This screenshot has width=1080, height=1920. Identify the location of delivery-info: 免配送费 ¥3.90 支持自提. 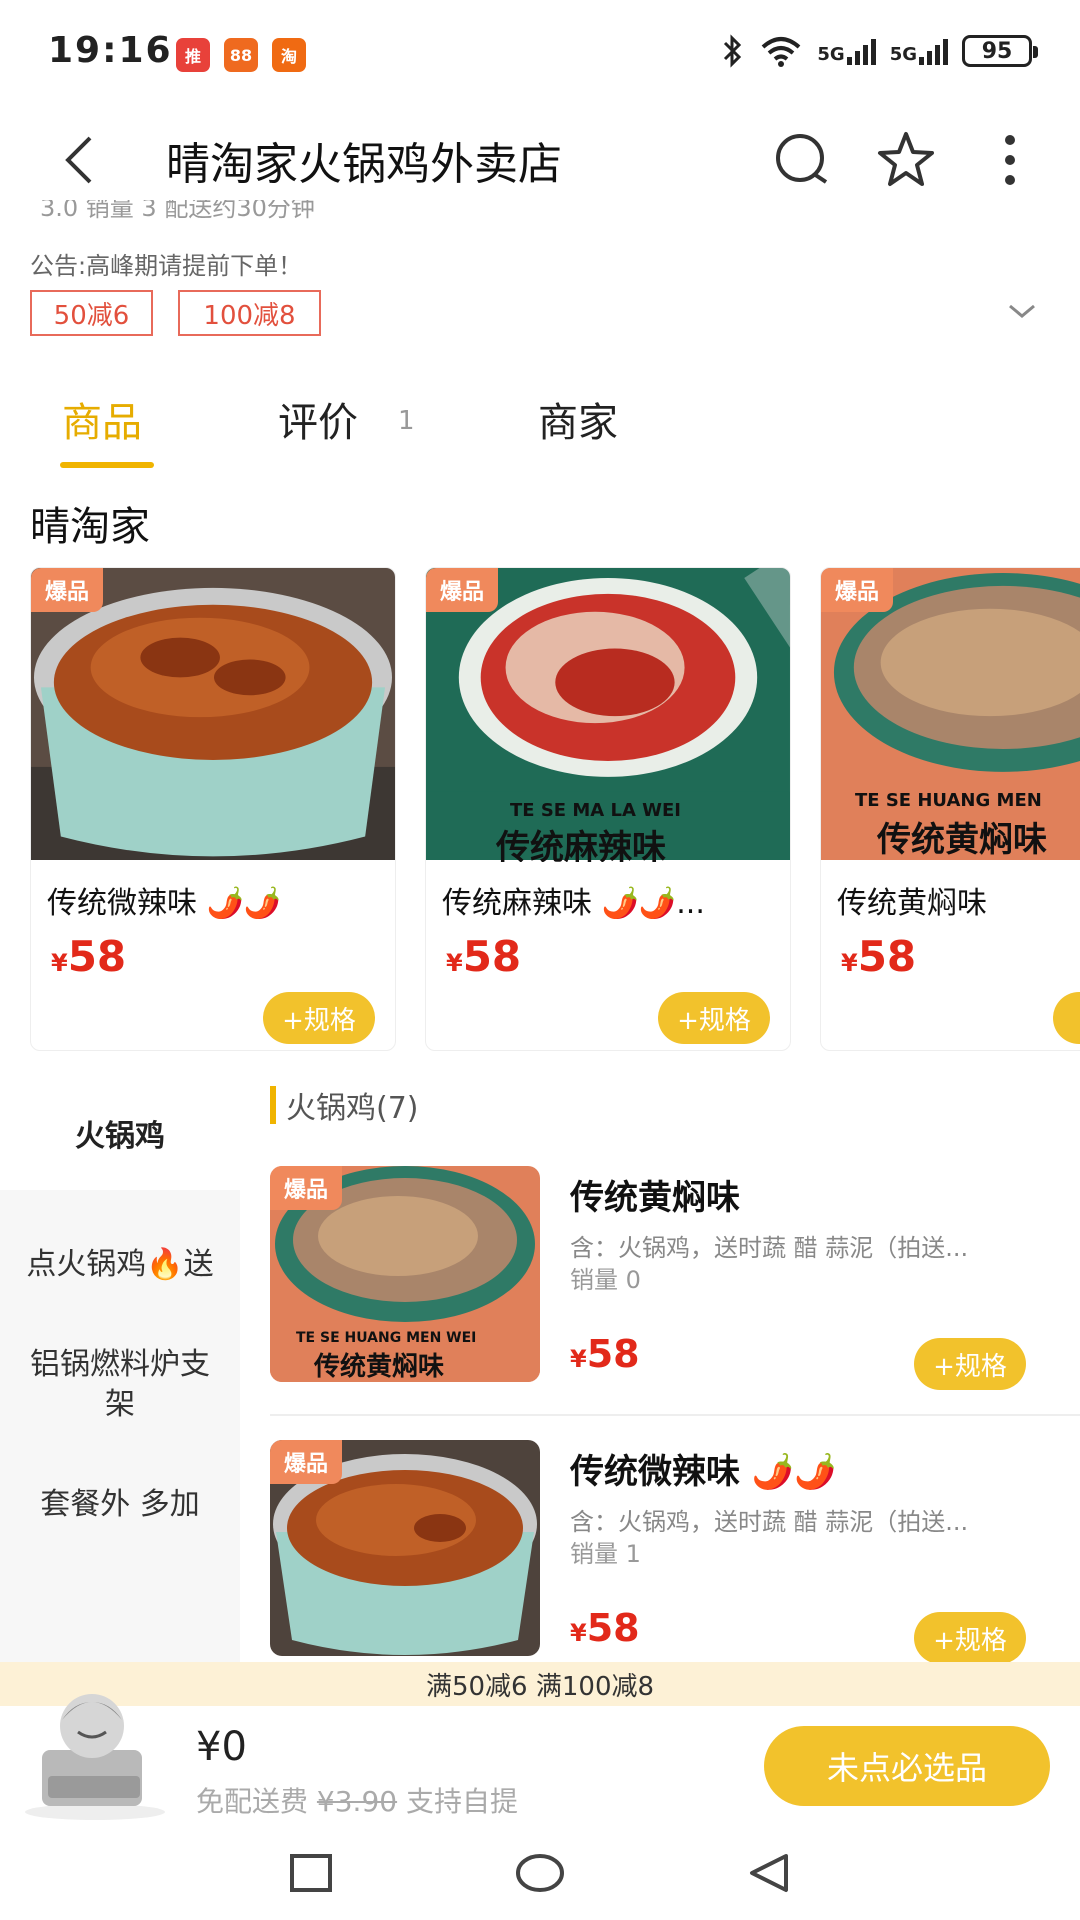
(357, 1800).